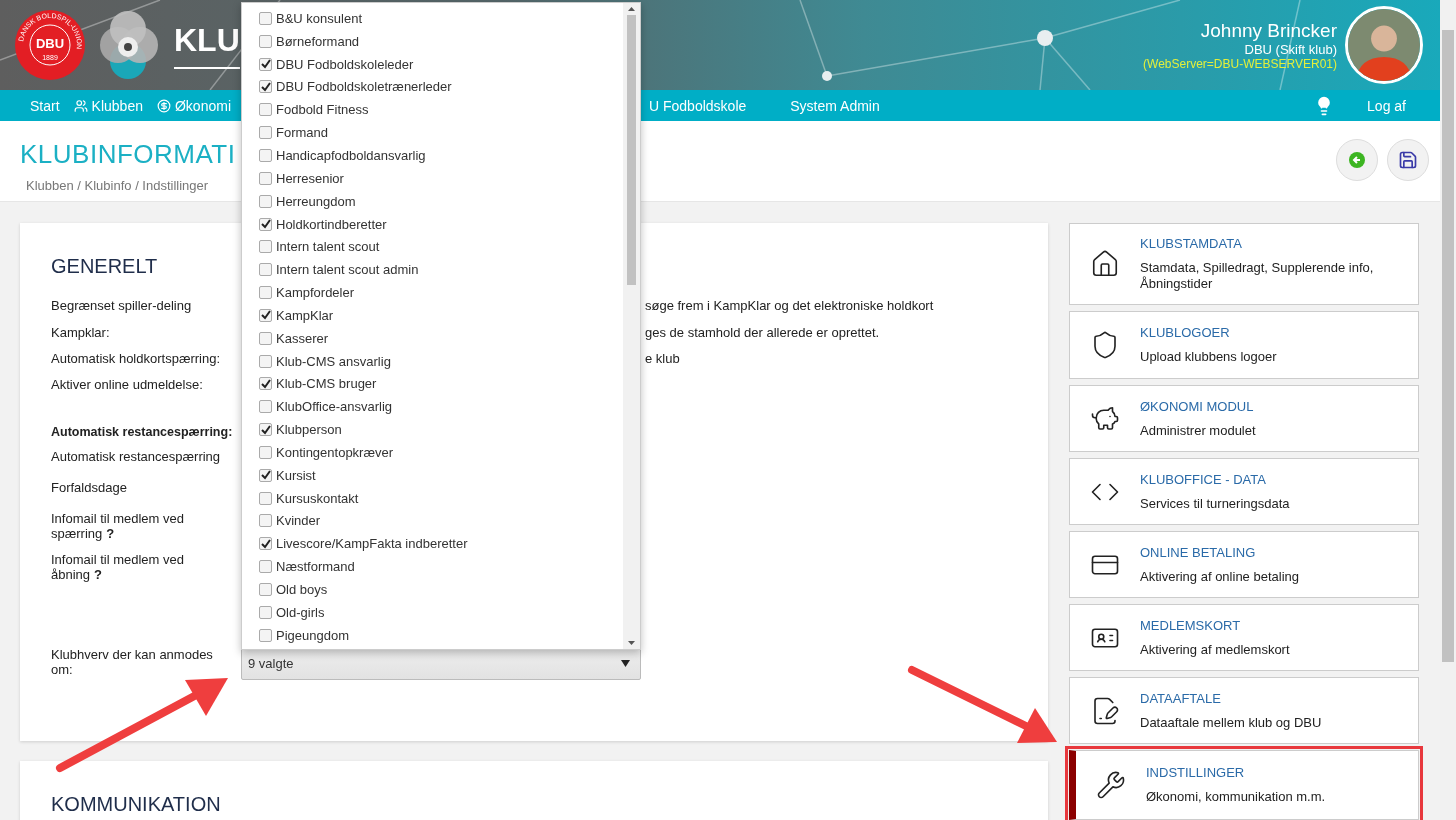 This screenshot has width=1456, height=820. What do you see at coordinates (1219, 576) in the screenshot?
I see `card-subtitle: Aktivering af online betaling` at bounding box center [1219, 576].